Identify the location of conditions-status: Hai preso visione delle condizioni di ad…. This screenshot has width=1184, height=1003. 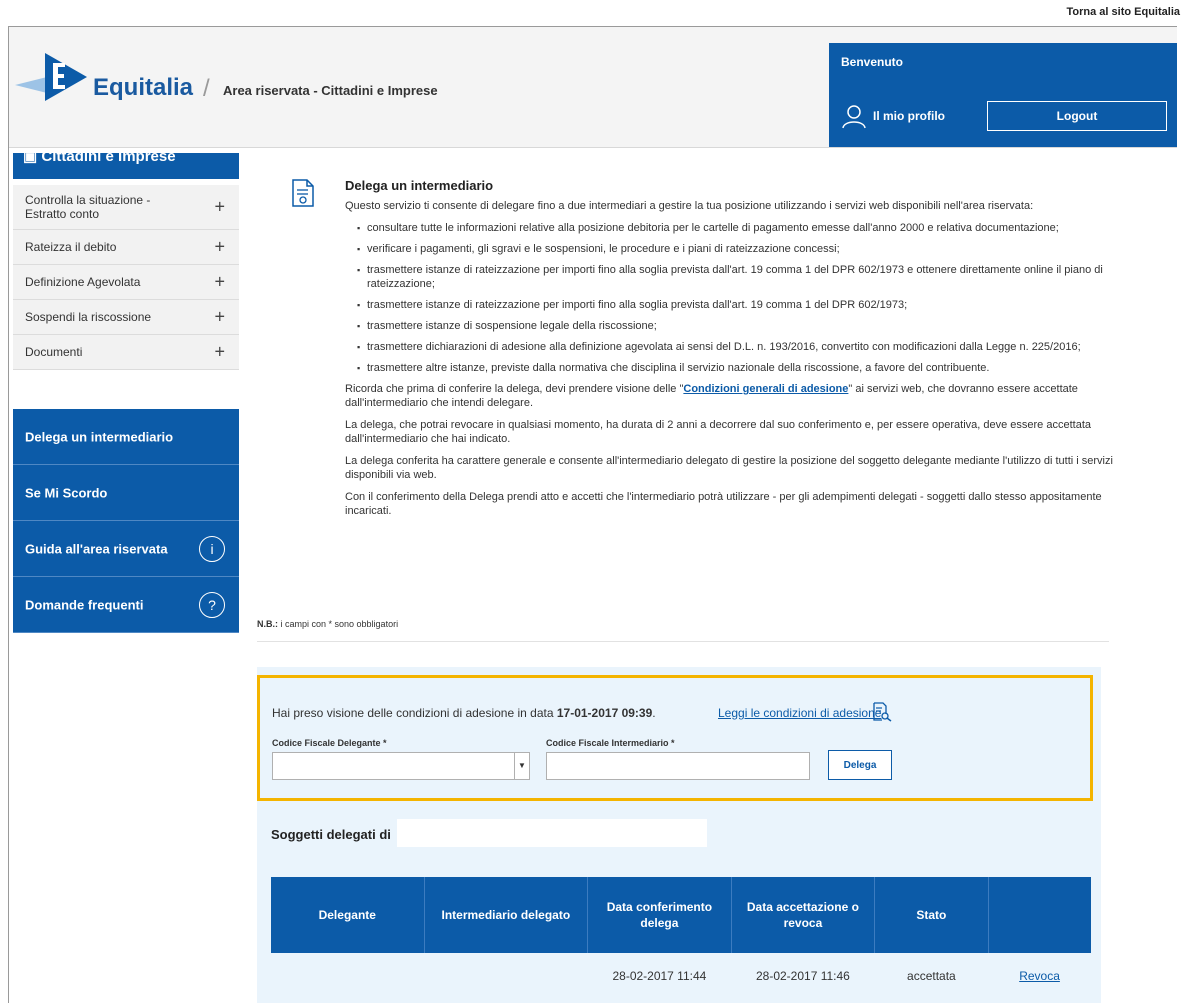
(464, 713).